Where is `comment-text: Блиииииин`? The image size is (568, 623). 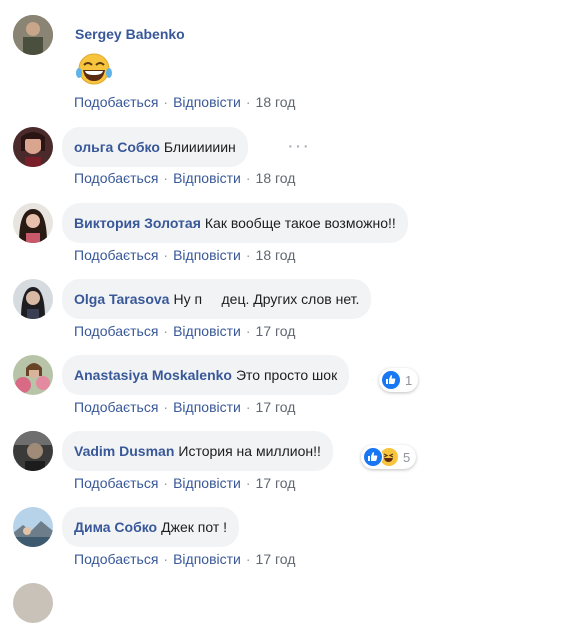 comment-text: Блиииииин is located at coordinates (199, 147).